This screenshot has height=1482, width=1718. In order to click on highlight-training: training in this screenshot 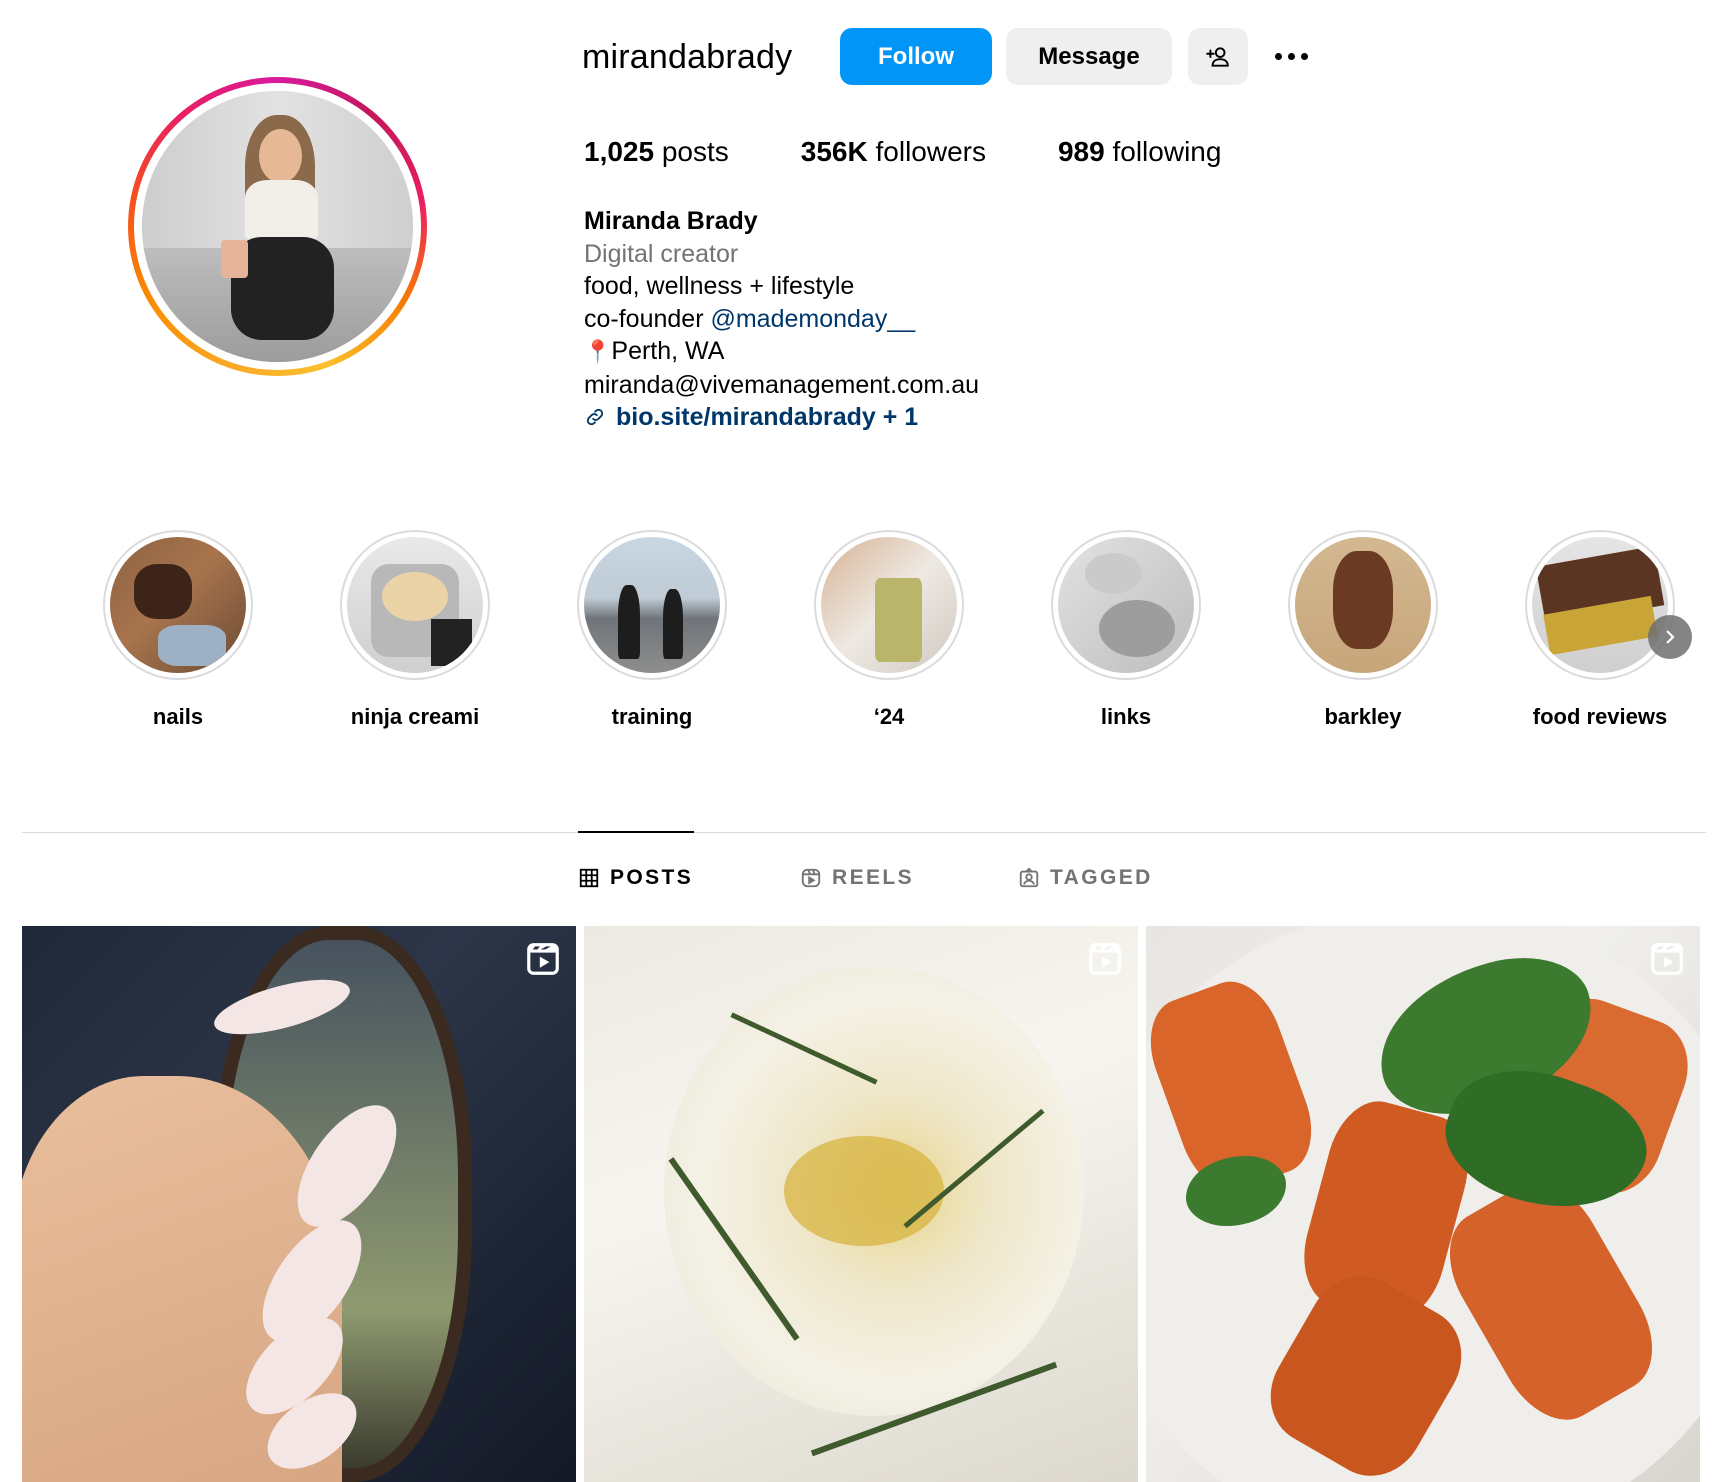, I will do `click(652, 630)`.